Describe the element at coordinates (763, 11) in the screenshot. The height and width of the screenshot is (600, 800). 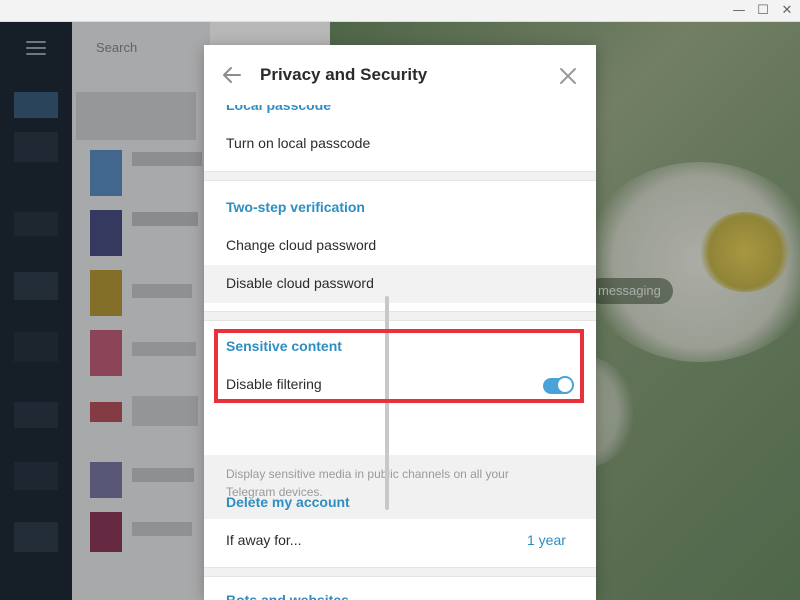
I see `maximize-icon: ☐` at that location.